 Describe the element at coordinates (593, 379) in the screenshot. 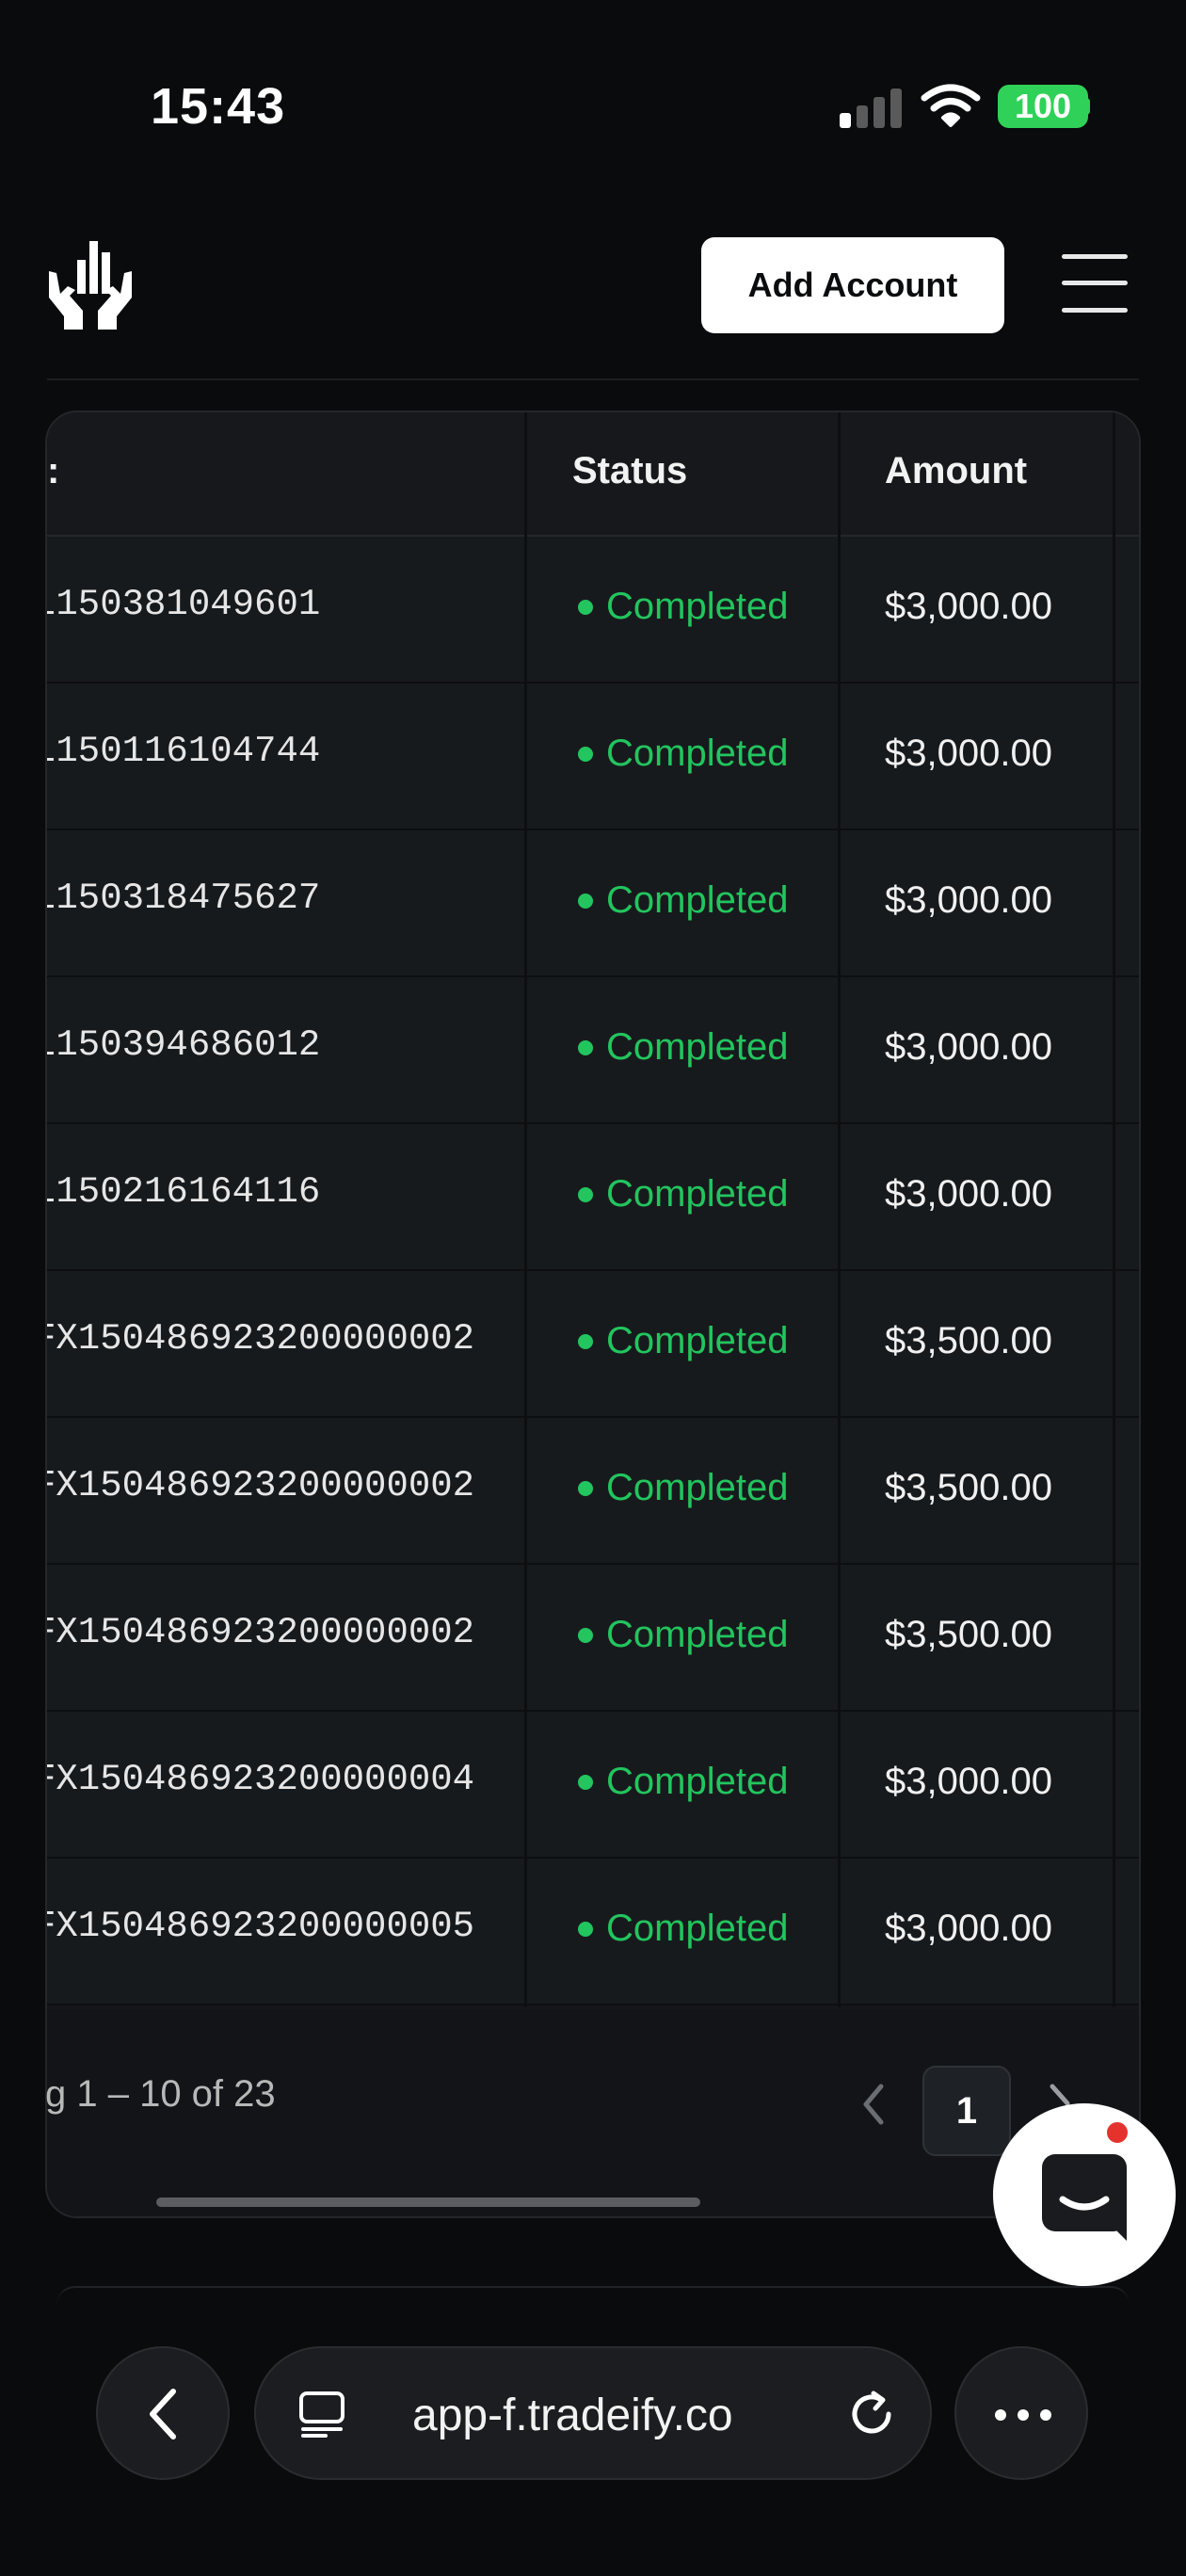

I see `header-divider` at that location.